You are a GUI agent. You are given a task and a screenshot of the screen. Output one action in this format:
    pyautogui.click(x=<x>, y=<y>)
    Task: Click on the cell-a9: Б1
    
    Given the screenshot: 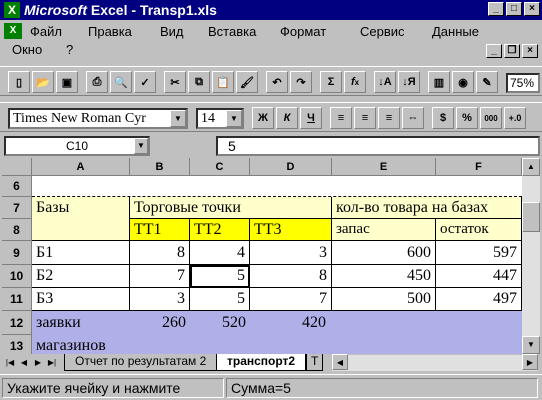 What is the action you would take?
    pyautogui.click(x=81, y=253)
    